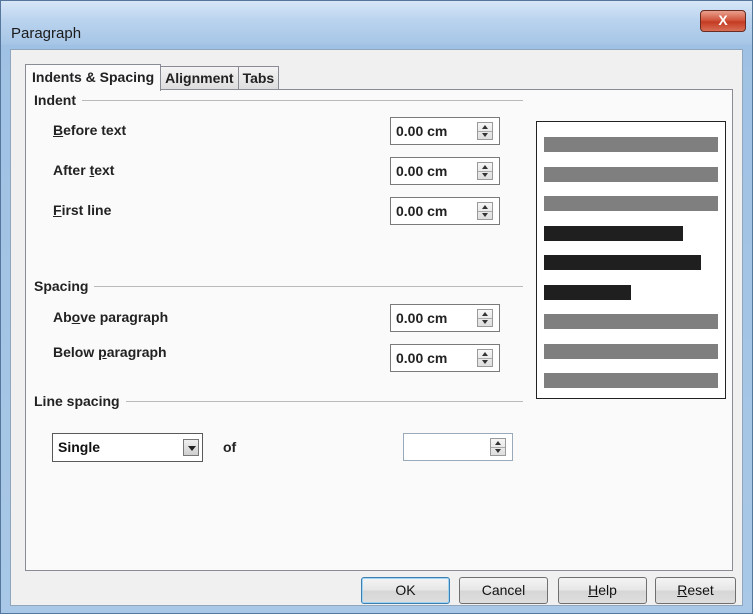 The height and width of the screenshot is (614, 753). What do you see at coordinates (191, 447) in the screenshot?
I see `chevron-down-icon` at bounding box center [191, 447].